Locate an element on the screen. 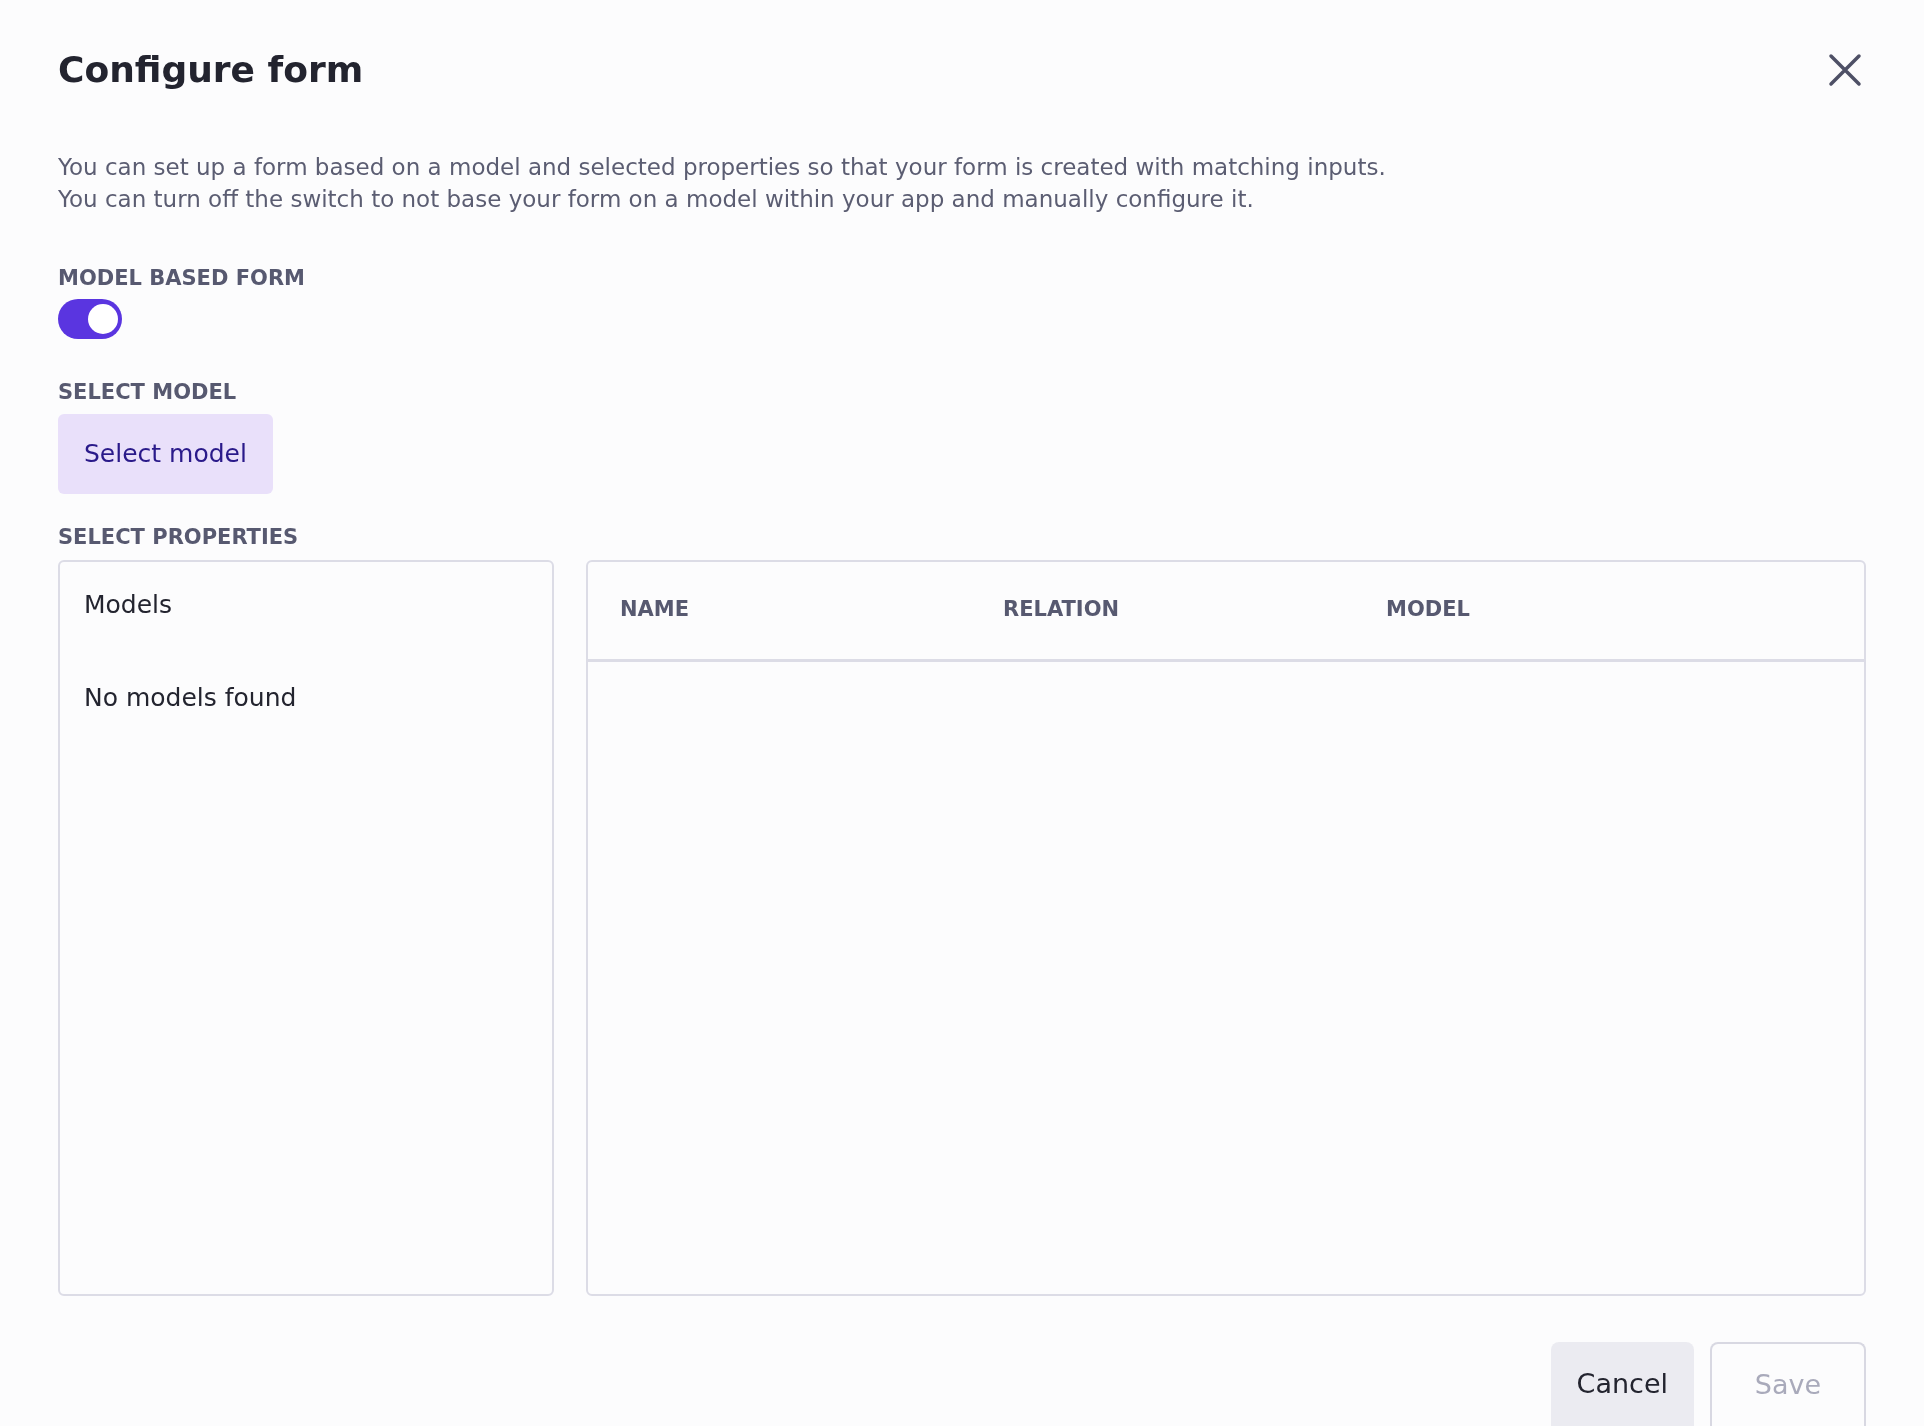  description-text: You can set up a form based on a model and selected properties so that your form is created with matching inputs. is located at coordinates (722, 168).